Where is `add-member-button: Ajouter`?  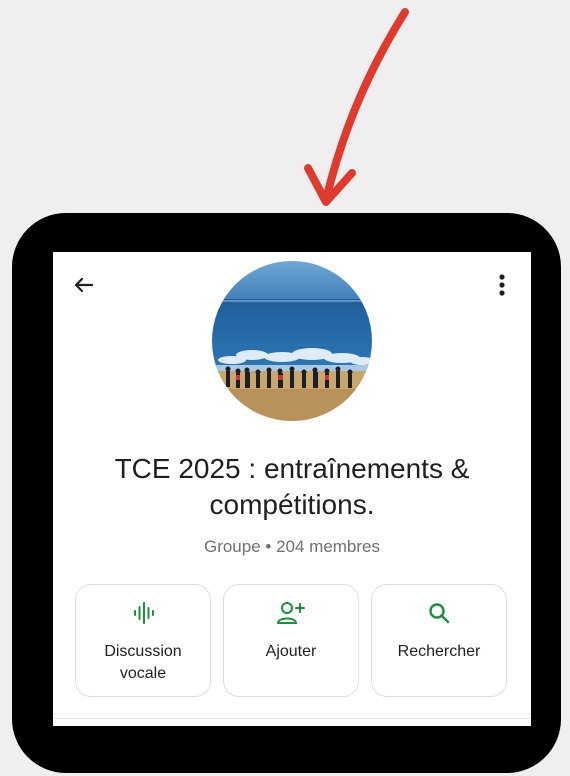 add-member-button: Ajouter is located at coordinates (291, 640).